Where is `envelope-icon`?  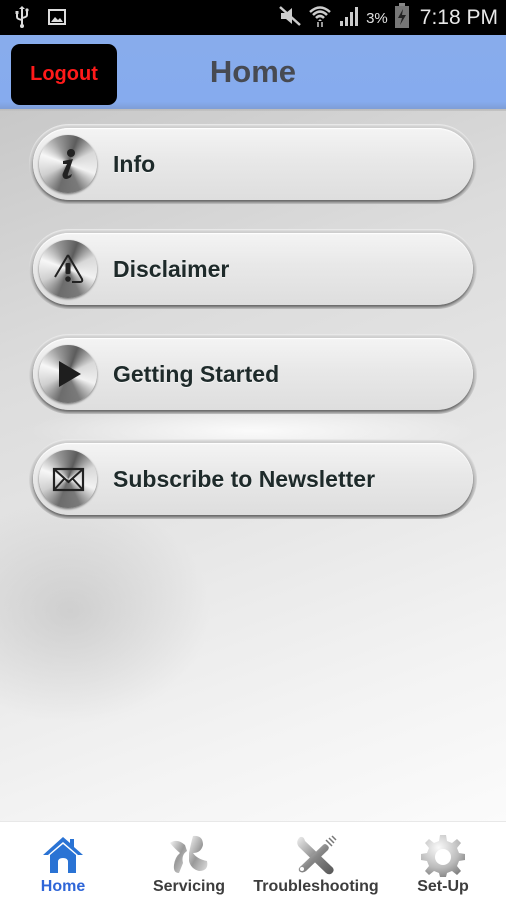
envelope-icon is located at coordinates (68, 479).